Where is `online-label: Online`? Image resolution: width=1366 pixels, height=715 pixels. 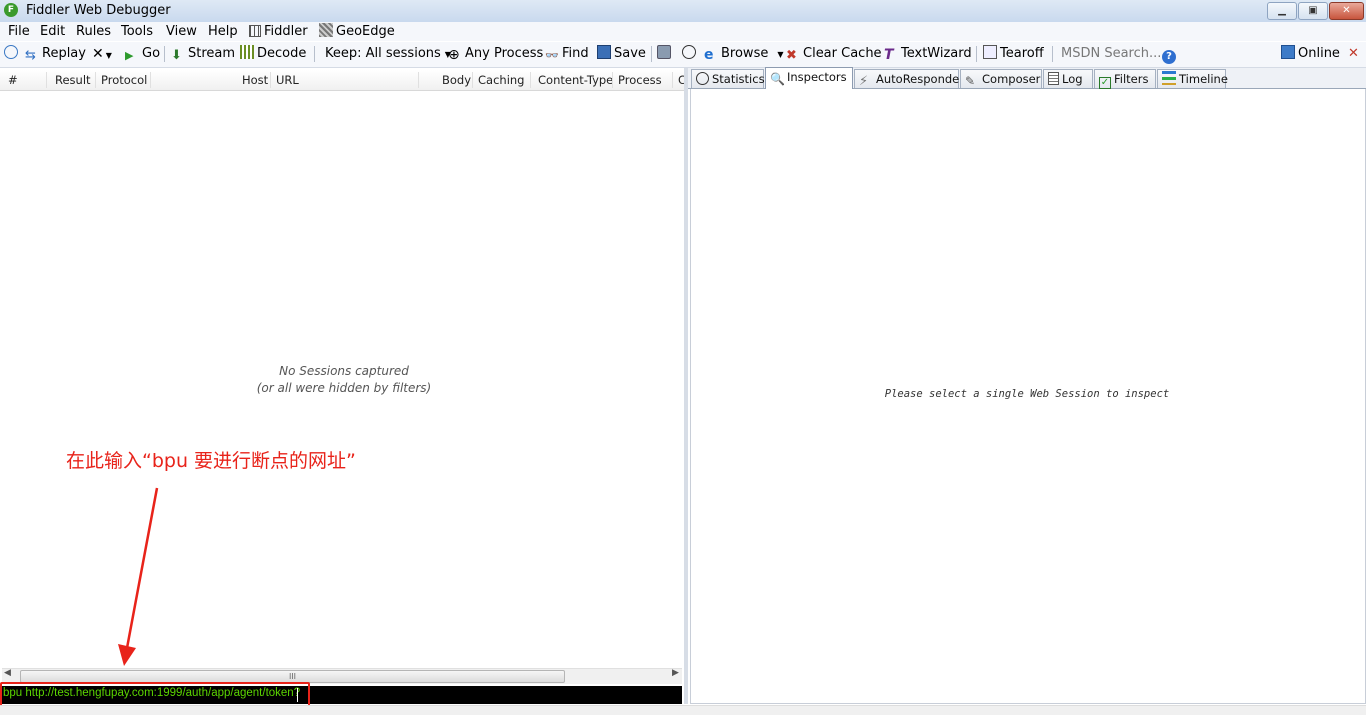
online-label: Online is located at coordinates (1319, 53).